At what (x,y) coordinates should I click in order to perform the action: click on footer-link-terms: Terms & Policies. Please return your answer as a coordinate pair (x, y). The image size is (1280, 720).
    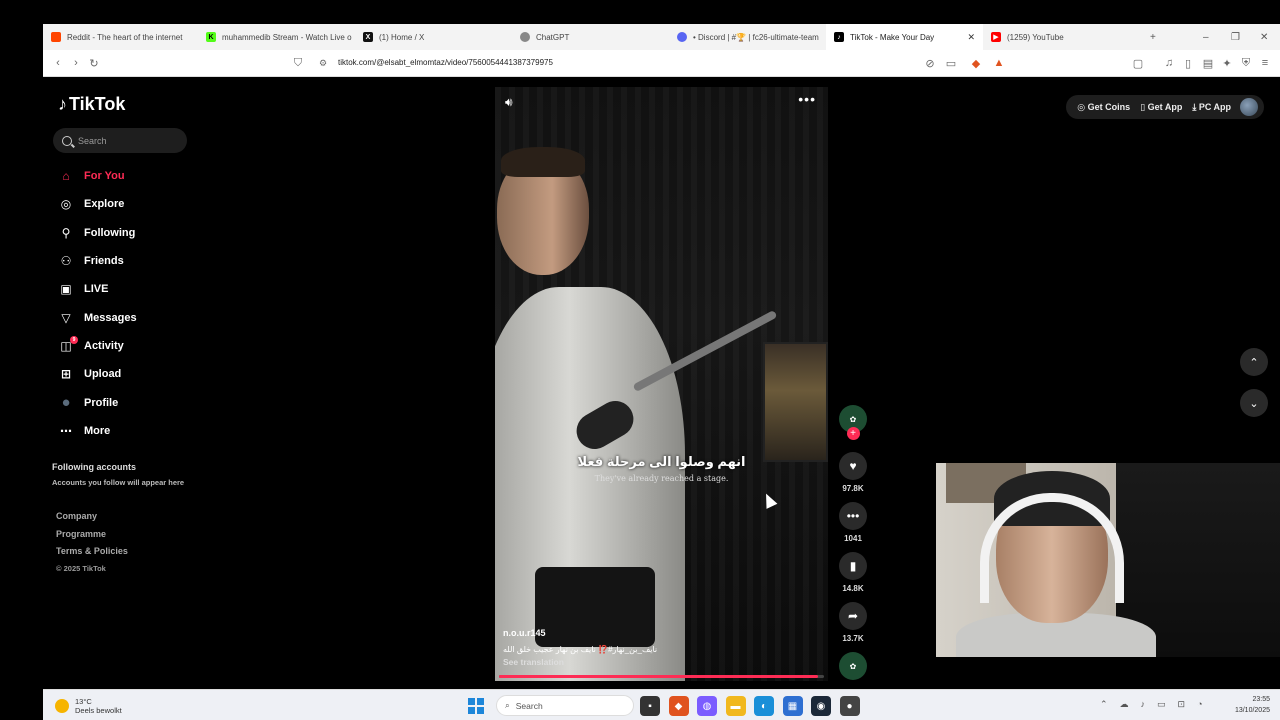
    Looking at the image, I should click on (92, 555).